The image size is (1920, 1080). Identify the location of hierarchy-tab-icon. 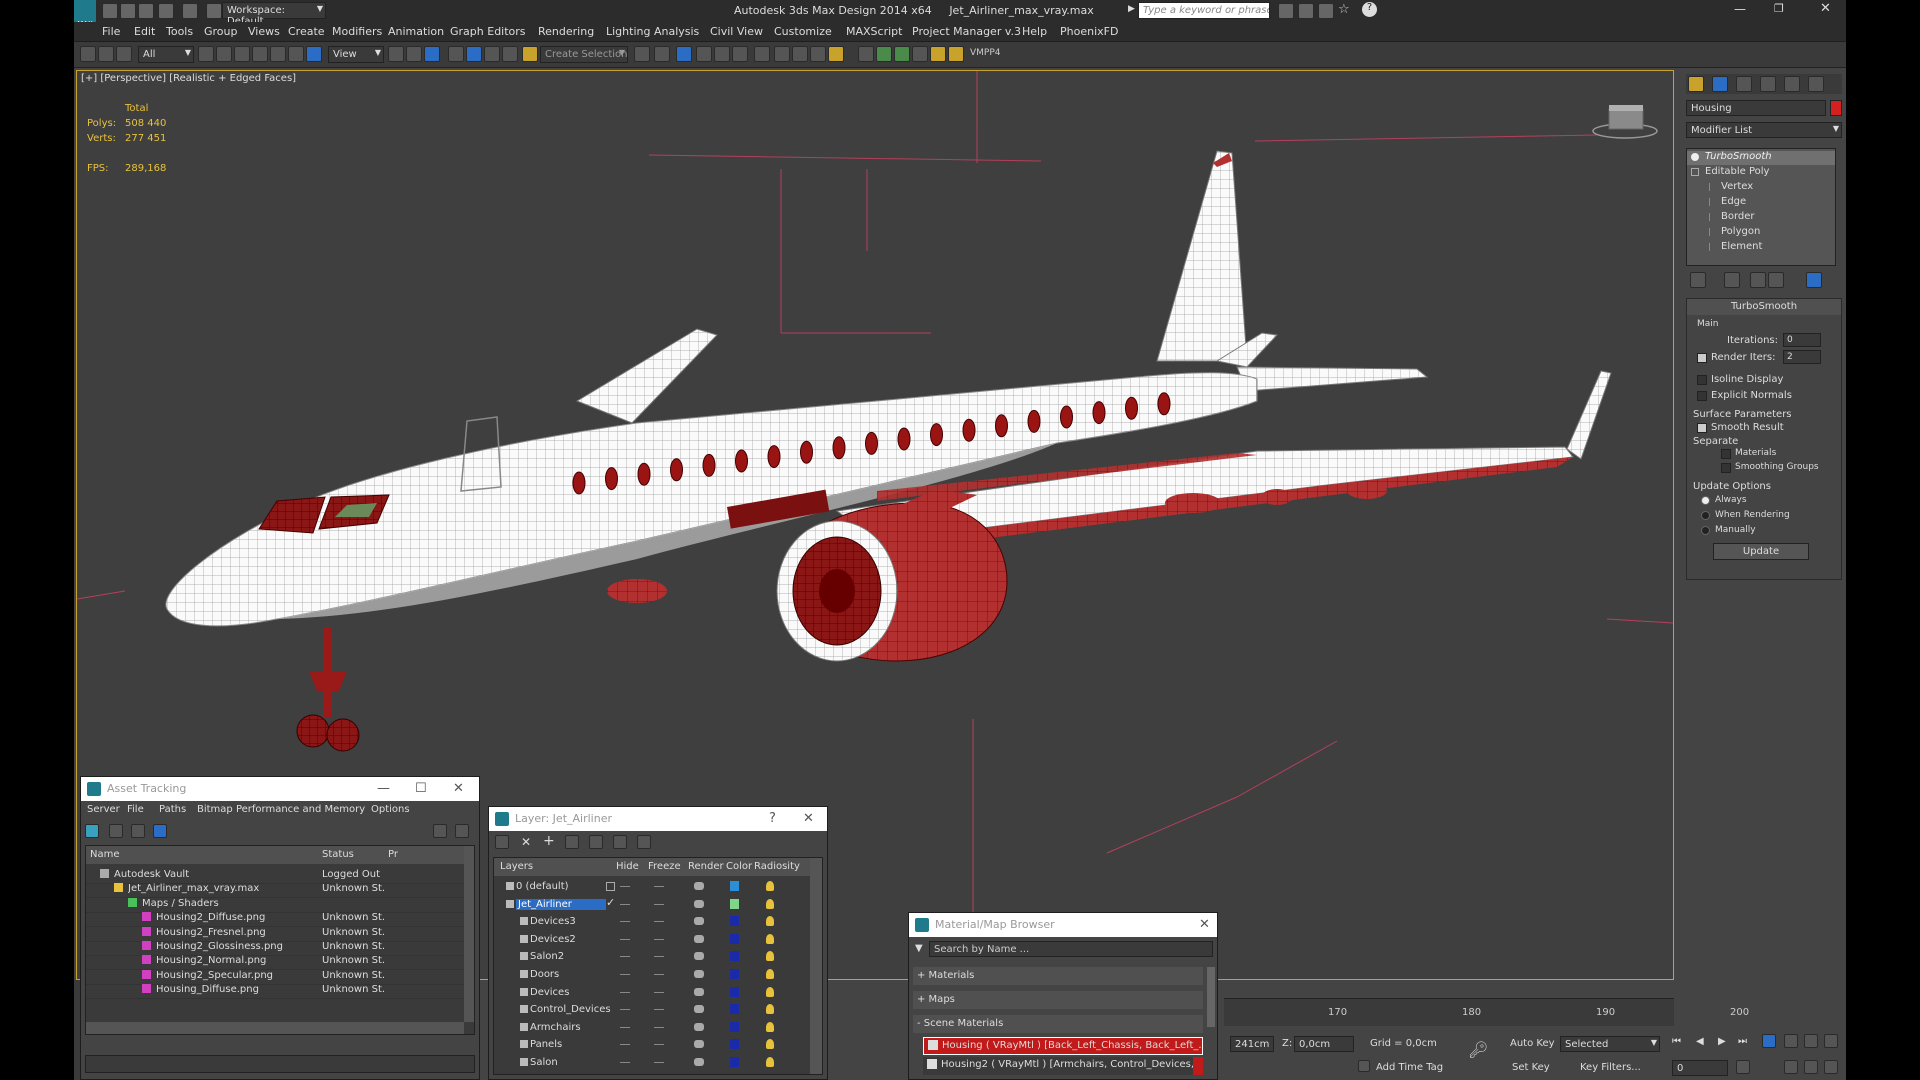
(1744, 84).